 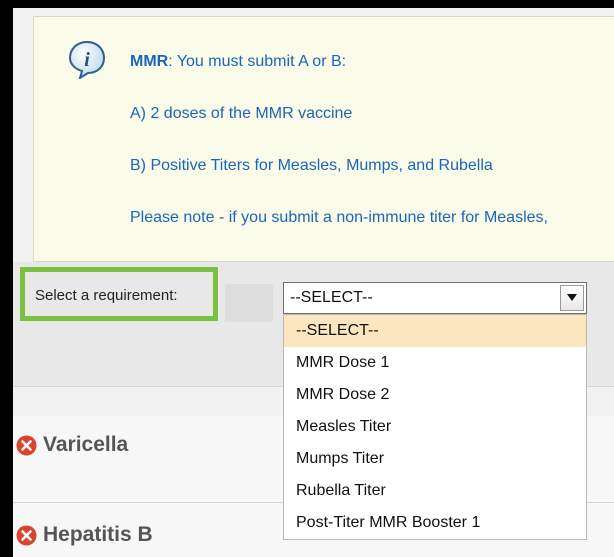 I want to click on dropdown-option-mumps-titer: Mumps Titer, so click(x=435, y=459).